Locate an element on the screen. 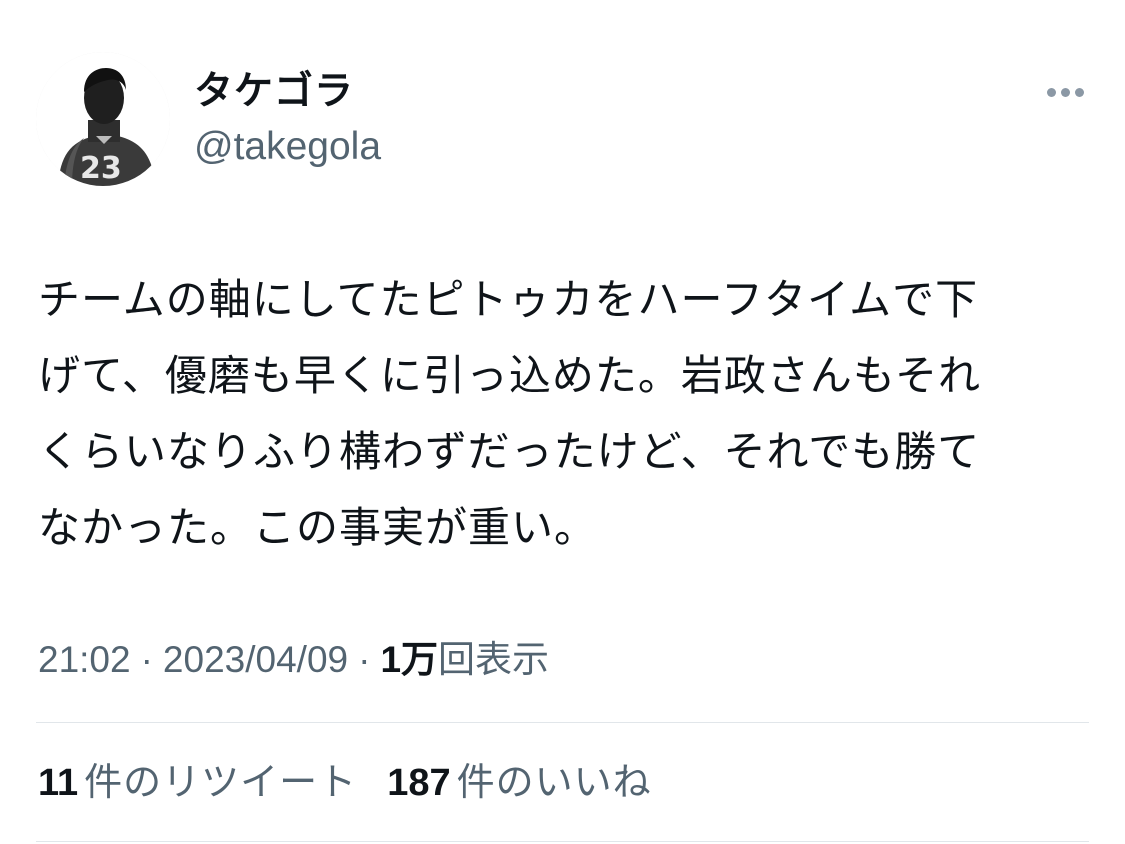 The height and width of the screenshot is (844, 1125). avatar-photo-icon: 23 is located at coordinates (103, 119).